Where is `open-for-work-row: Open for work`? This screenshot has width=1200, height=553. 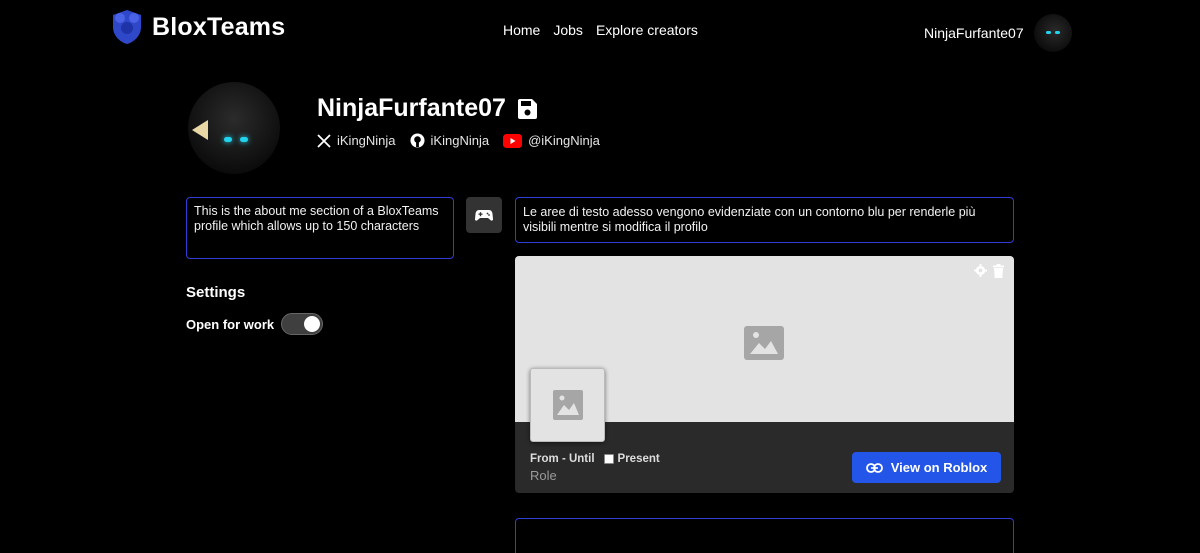
open-for-work-row: Open for work is located at coordinates (255, 324).